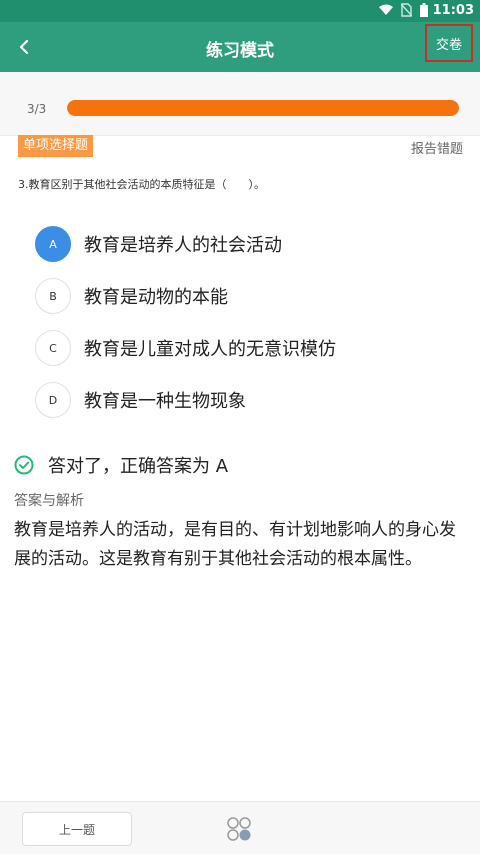 The image size is (480, 854). What do you see at coordinates (53, 244) in the screenshot?
I see `option-letter: A` at bounding box center [53, 244].